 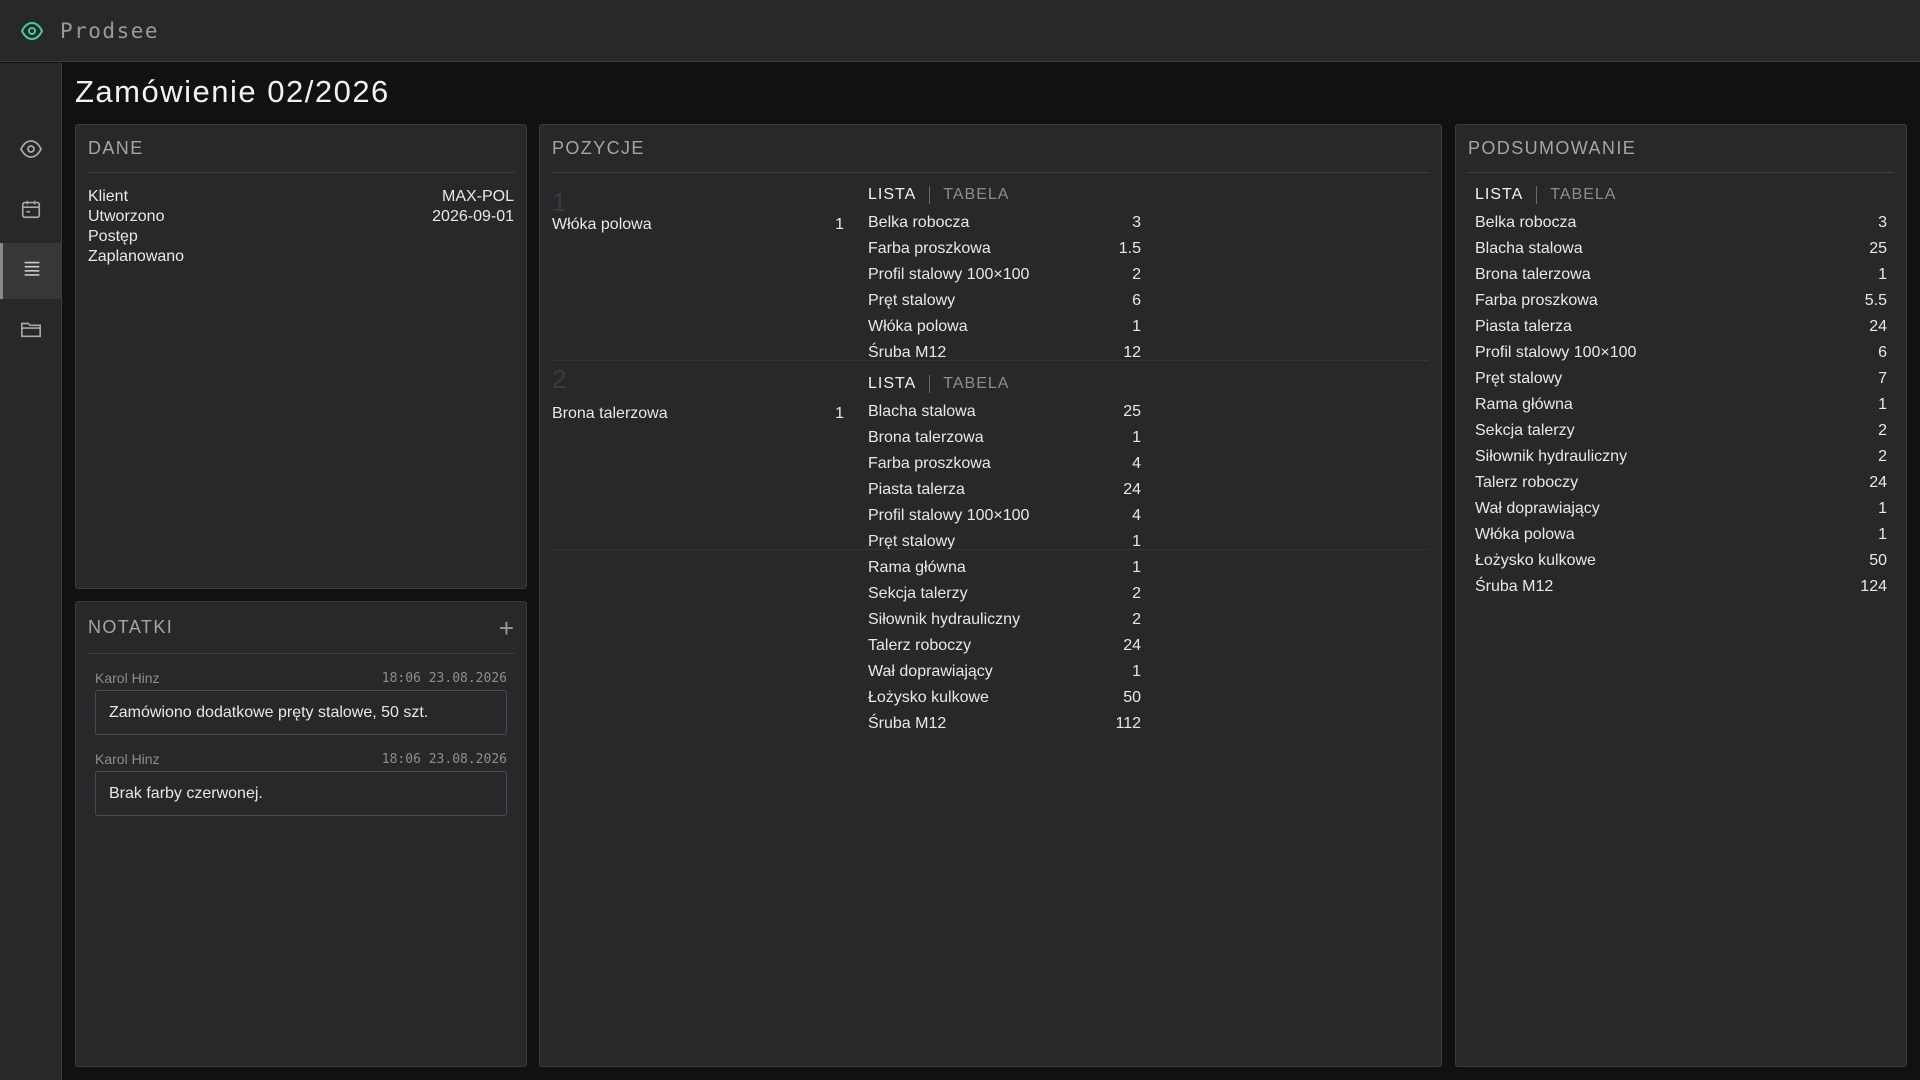 What do you see at coordinates (477, 196) in the screenshot?
I see `field-value: MAX-POL` at bounding box center [477, 196].